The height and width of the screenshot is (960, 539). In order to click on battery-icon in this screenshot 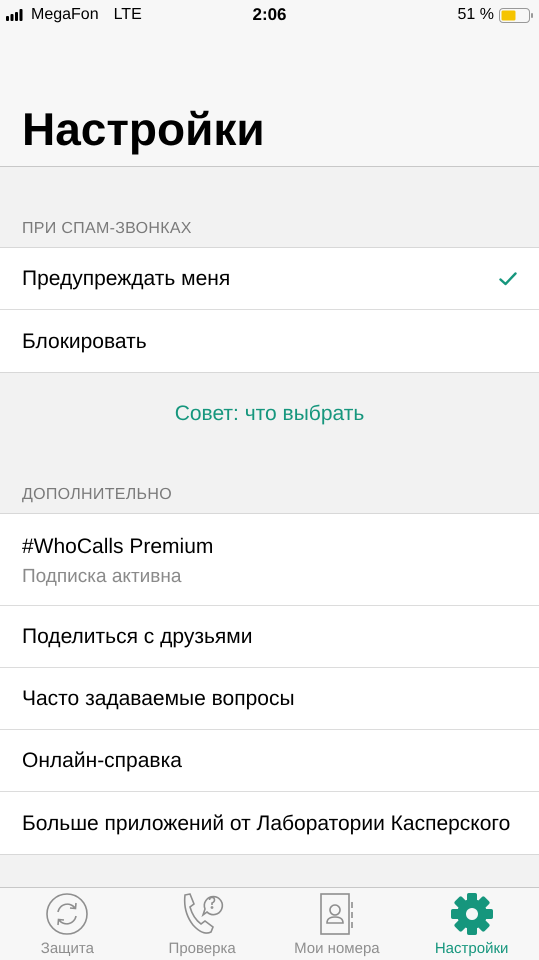, I will do `click(516, 15)`.